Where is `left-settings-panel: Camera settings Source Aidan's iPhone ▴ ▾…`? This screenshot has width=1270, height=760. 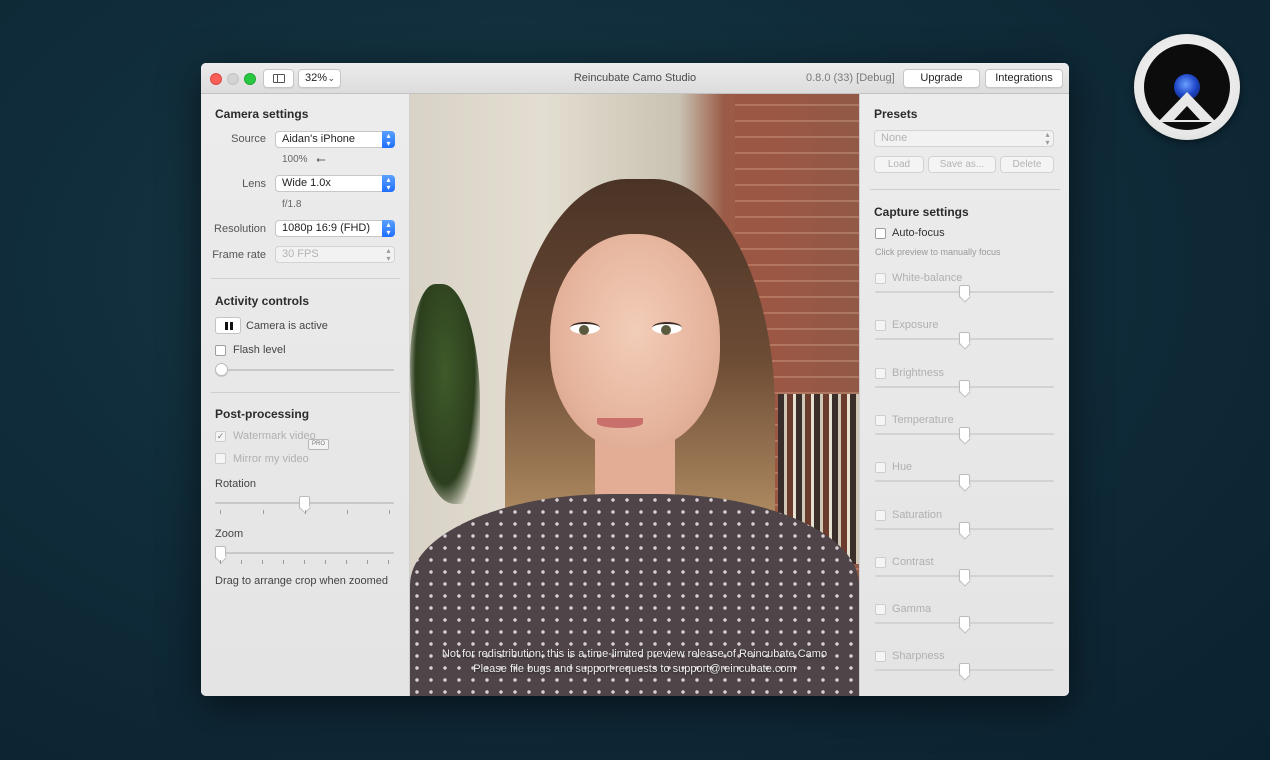
left-settings-panel: Camera settings Source Aidan's iPhone ▴ ▾… is located at coordinates (305, 395).